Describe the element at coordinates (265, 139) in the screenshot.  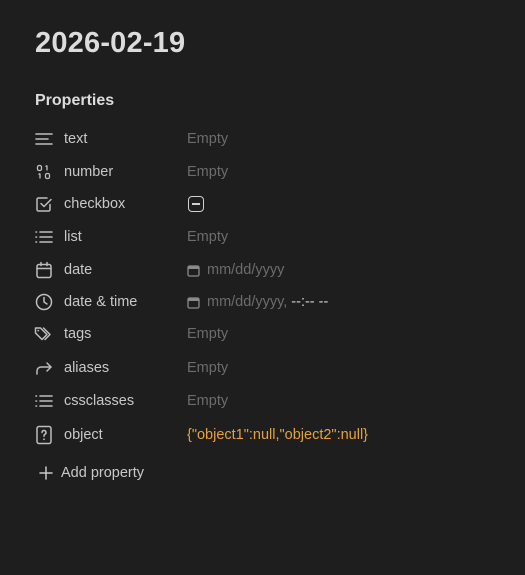
I see `property-row-text: text Empty` at that location.